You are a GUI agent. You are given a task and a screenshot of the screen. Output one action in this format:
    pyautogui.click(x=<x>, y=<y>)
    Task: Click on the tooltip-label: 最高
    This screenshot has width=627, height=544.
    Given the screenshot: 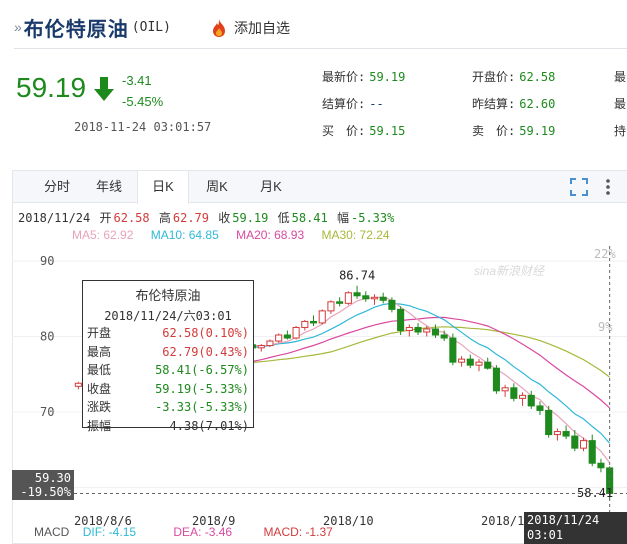 What is the action you would take?
    pyautogui.click(x=99, y=351)
    